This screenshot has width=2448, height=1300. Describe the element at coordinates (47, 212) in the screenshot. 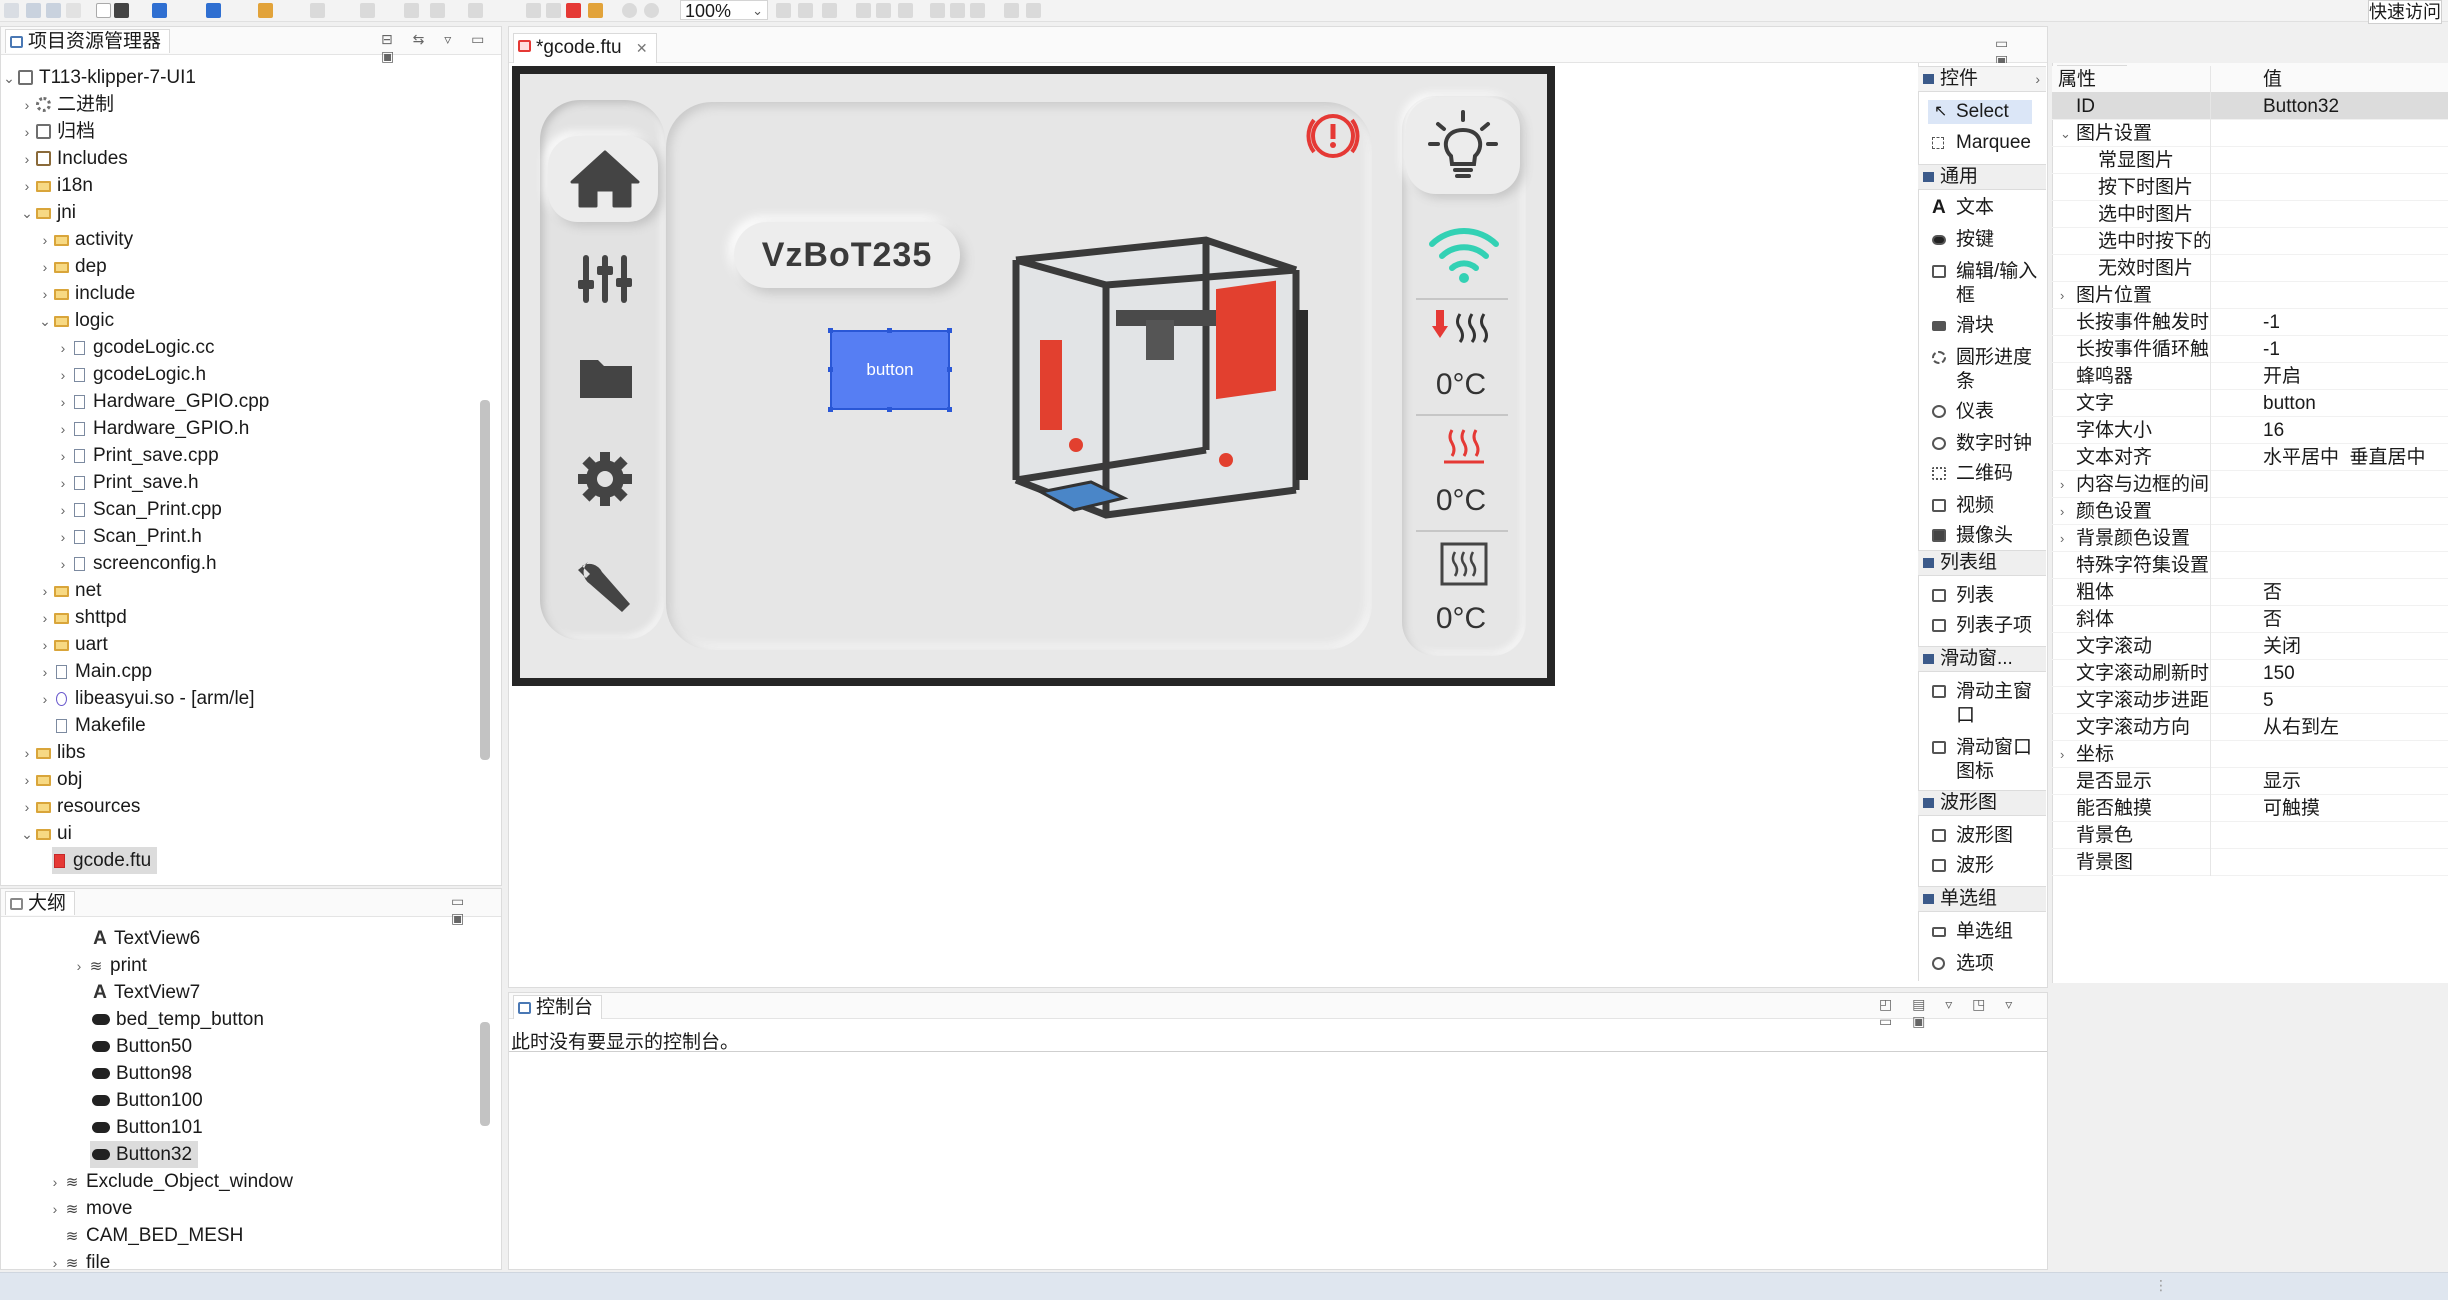

I see `tree-item-jni: ⌄ jni` at that location.